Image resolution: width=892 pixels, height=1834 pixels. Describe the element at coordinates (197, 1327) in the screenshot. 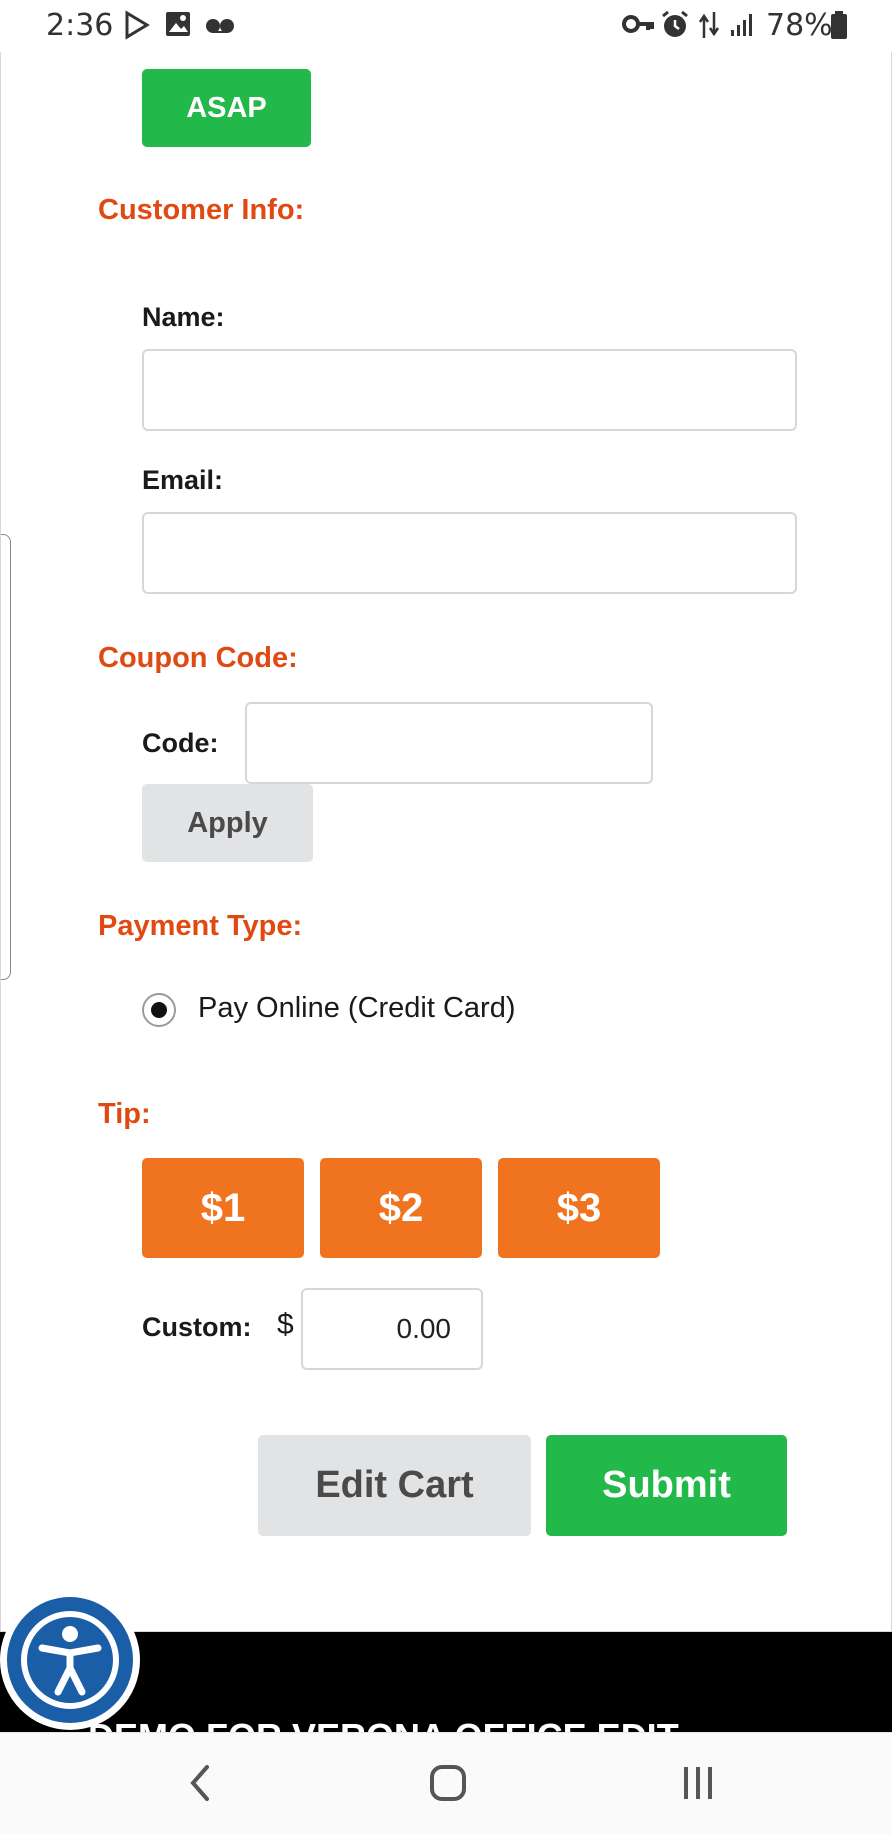

I see `custom-tip-label: Custom:` at that location.